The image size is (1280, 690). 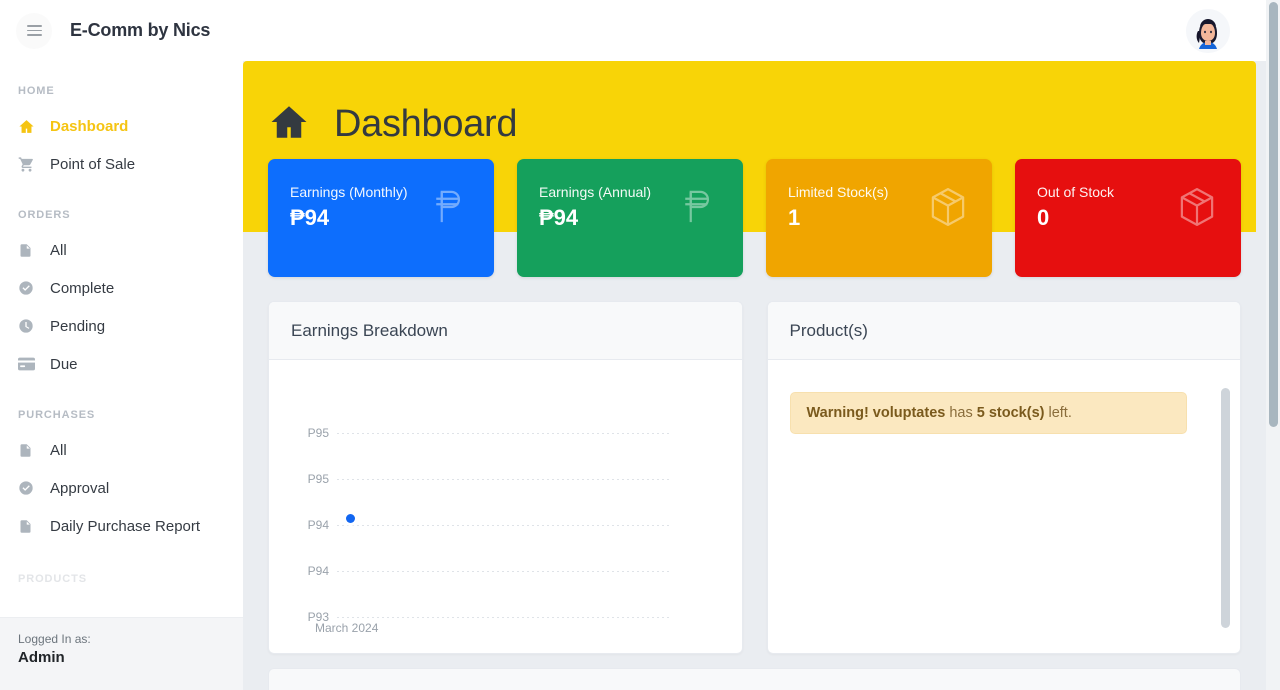 I want to click on stat-card-earnings-annual: Earnings (Annual) ₱94, so click(x=630, y=218).